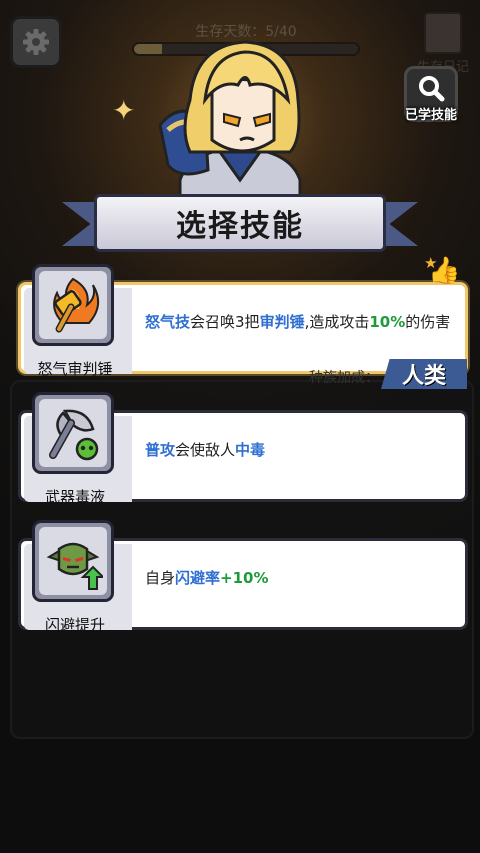 This screenshot has height=853, width=480. I want to click on skill-description: 自身闪避率+10%, so click(301, 578).